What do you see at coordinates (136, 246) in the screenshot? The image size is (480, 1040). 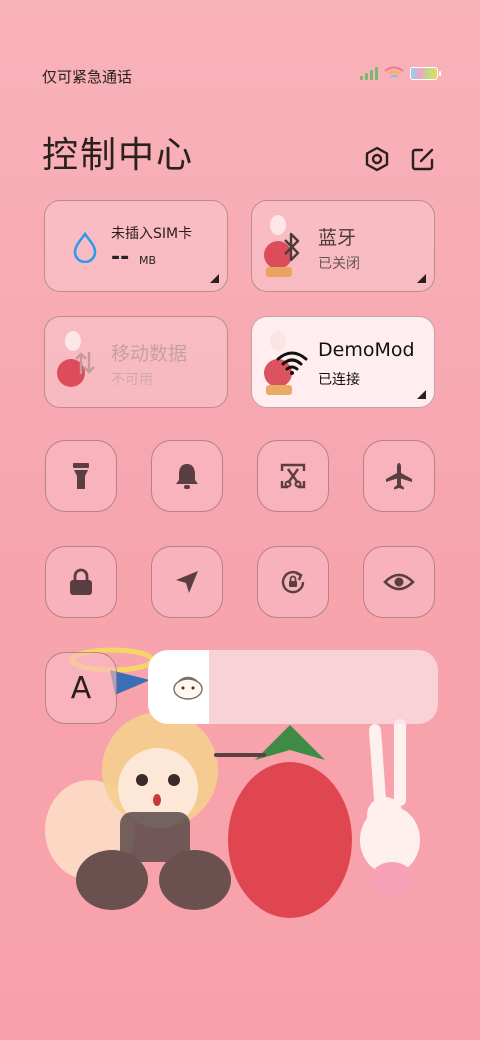 I see `sim-data-tile: 未插入SIM卡 -- MB` at bounding box center [136, 246].